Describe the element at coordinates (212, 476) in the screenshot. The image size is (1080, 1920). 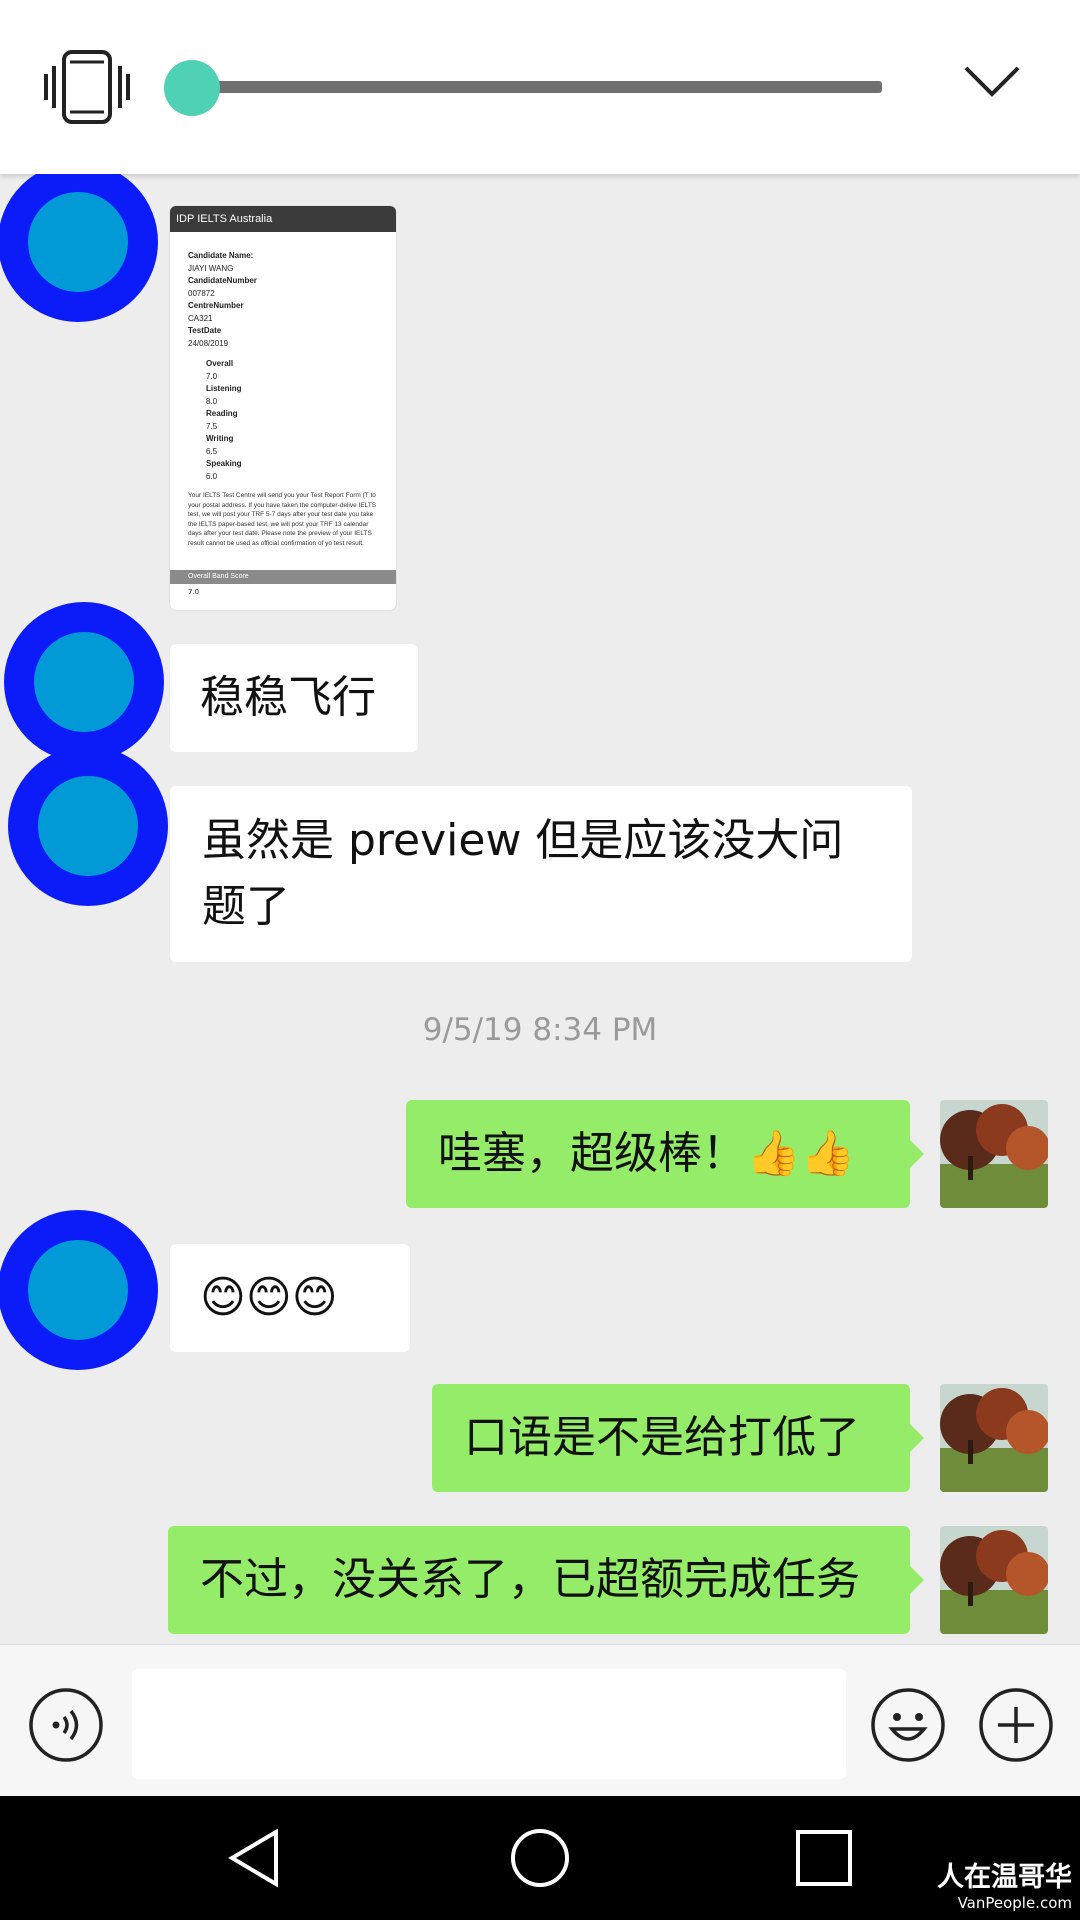
I see `report-value: 6.0` at that location.